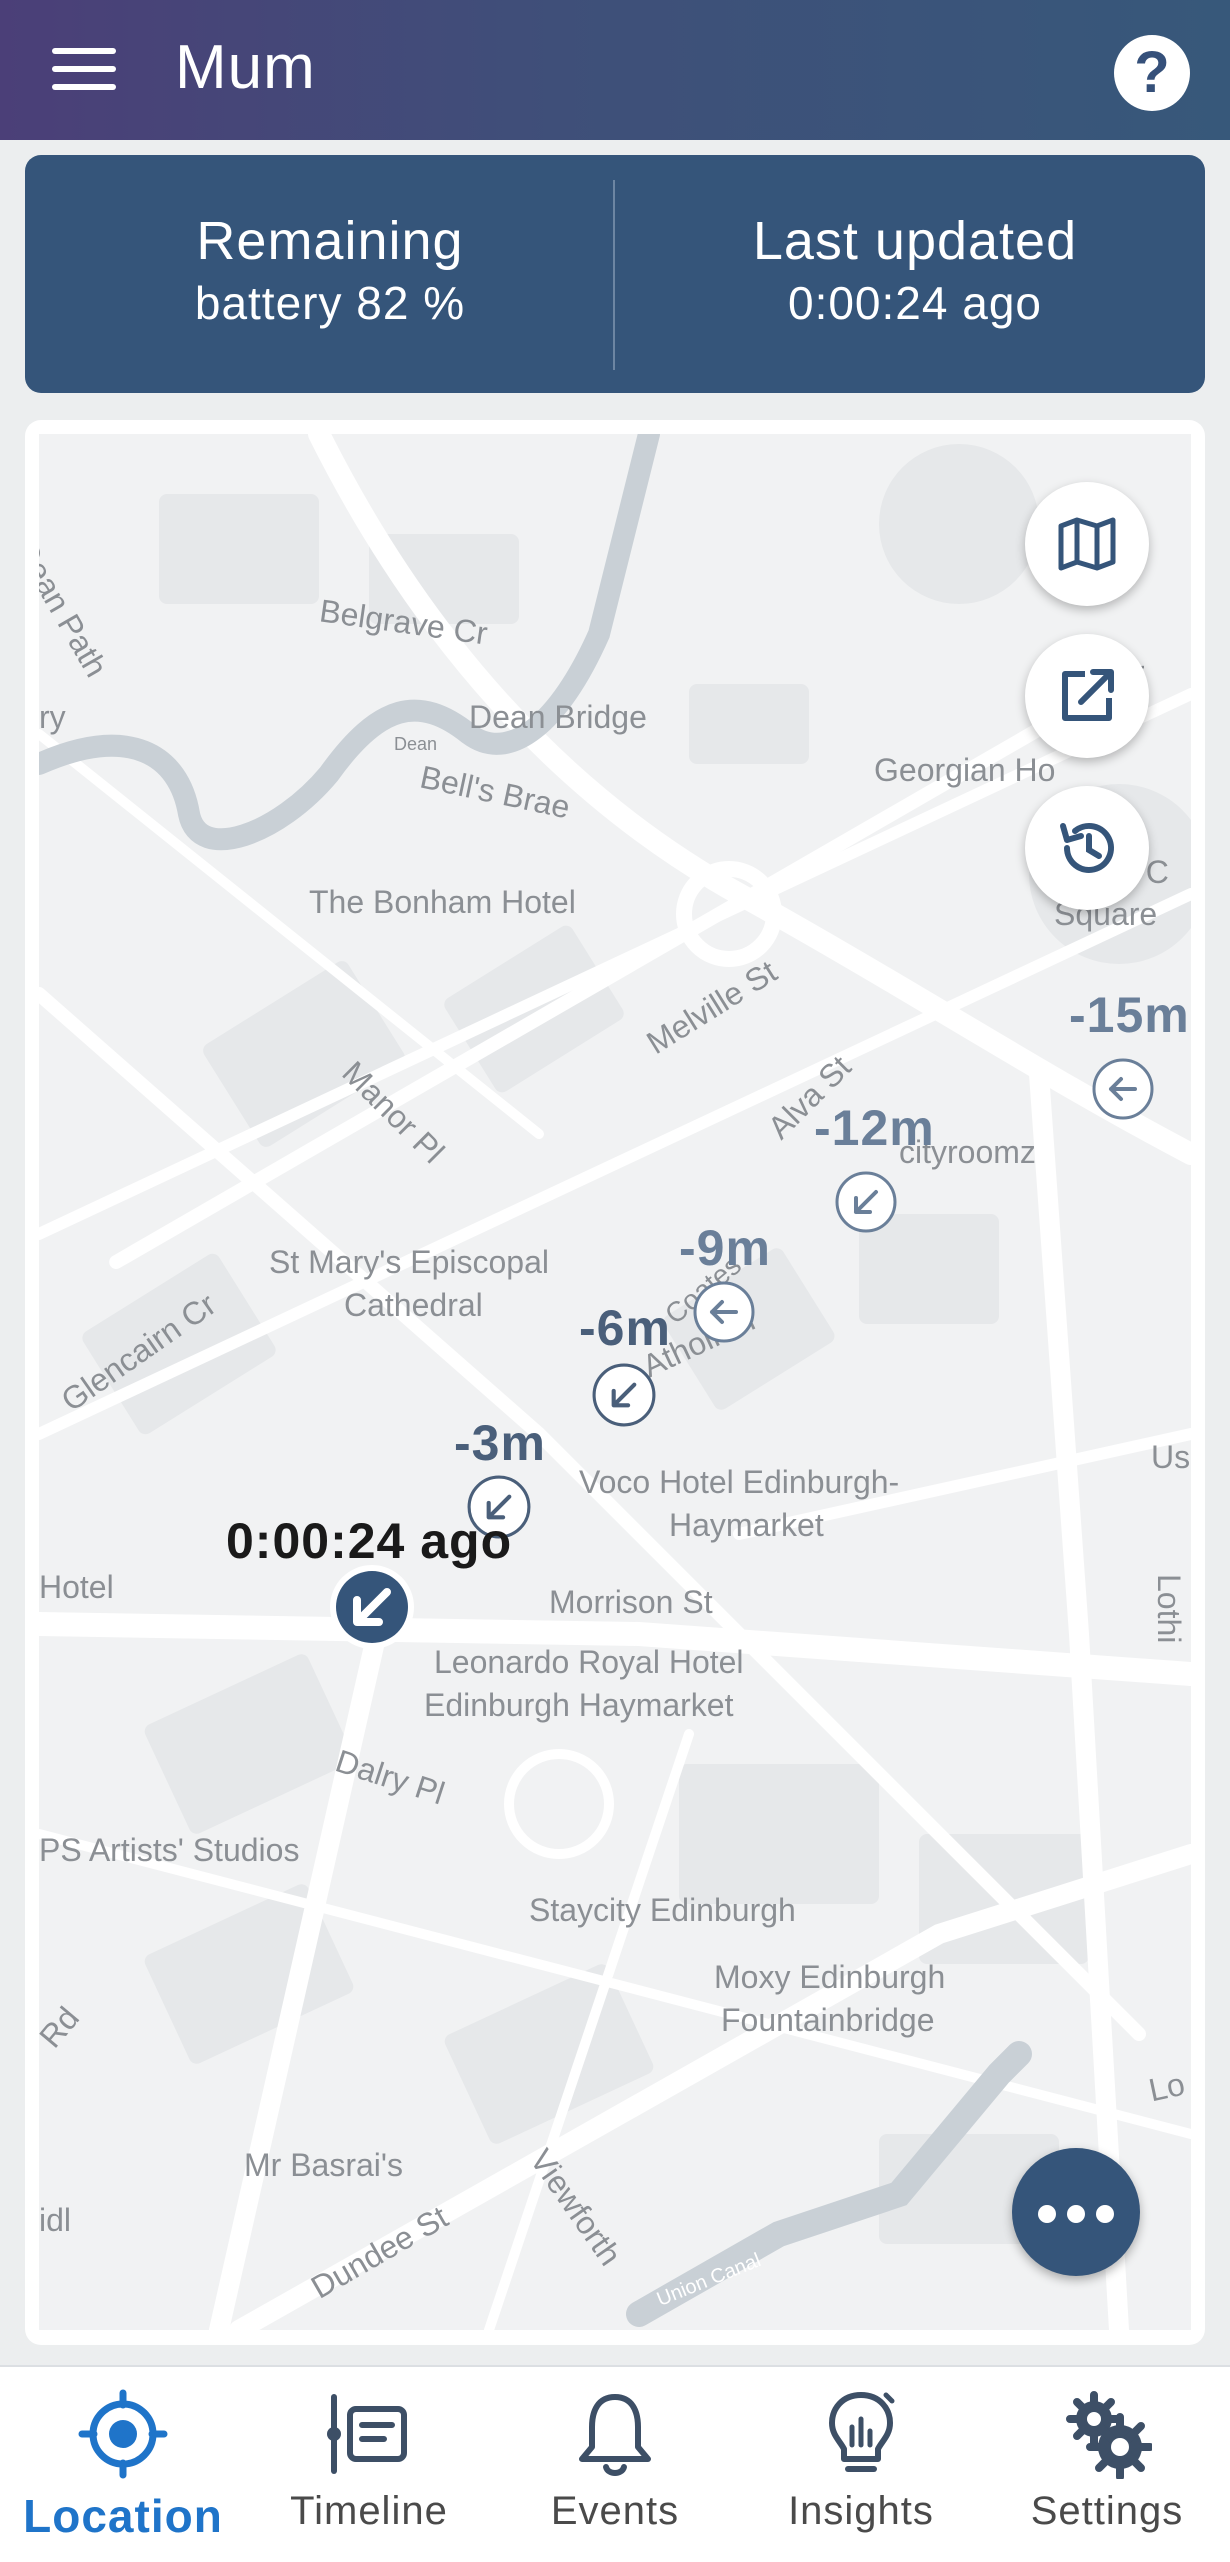 This screenshot has height=2562, width=1230. What do you see at coordinates (830, 1977) in the screenshot?
I see `map-label: Moxy Edinburgh` at bounding box center [830, 1977].